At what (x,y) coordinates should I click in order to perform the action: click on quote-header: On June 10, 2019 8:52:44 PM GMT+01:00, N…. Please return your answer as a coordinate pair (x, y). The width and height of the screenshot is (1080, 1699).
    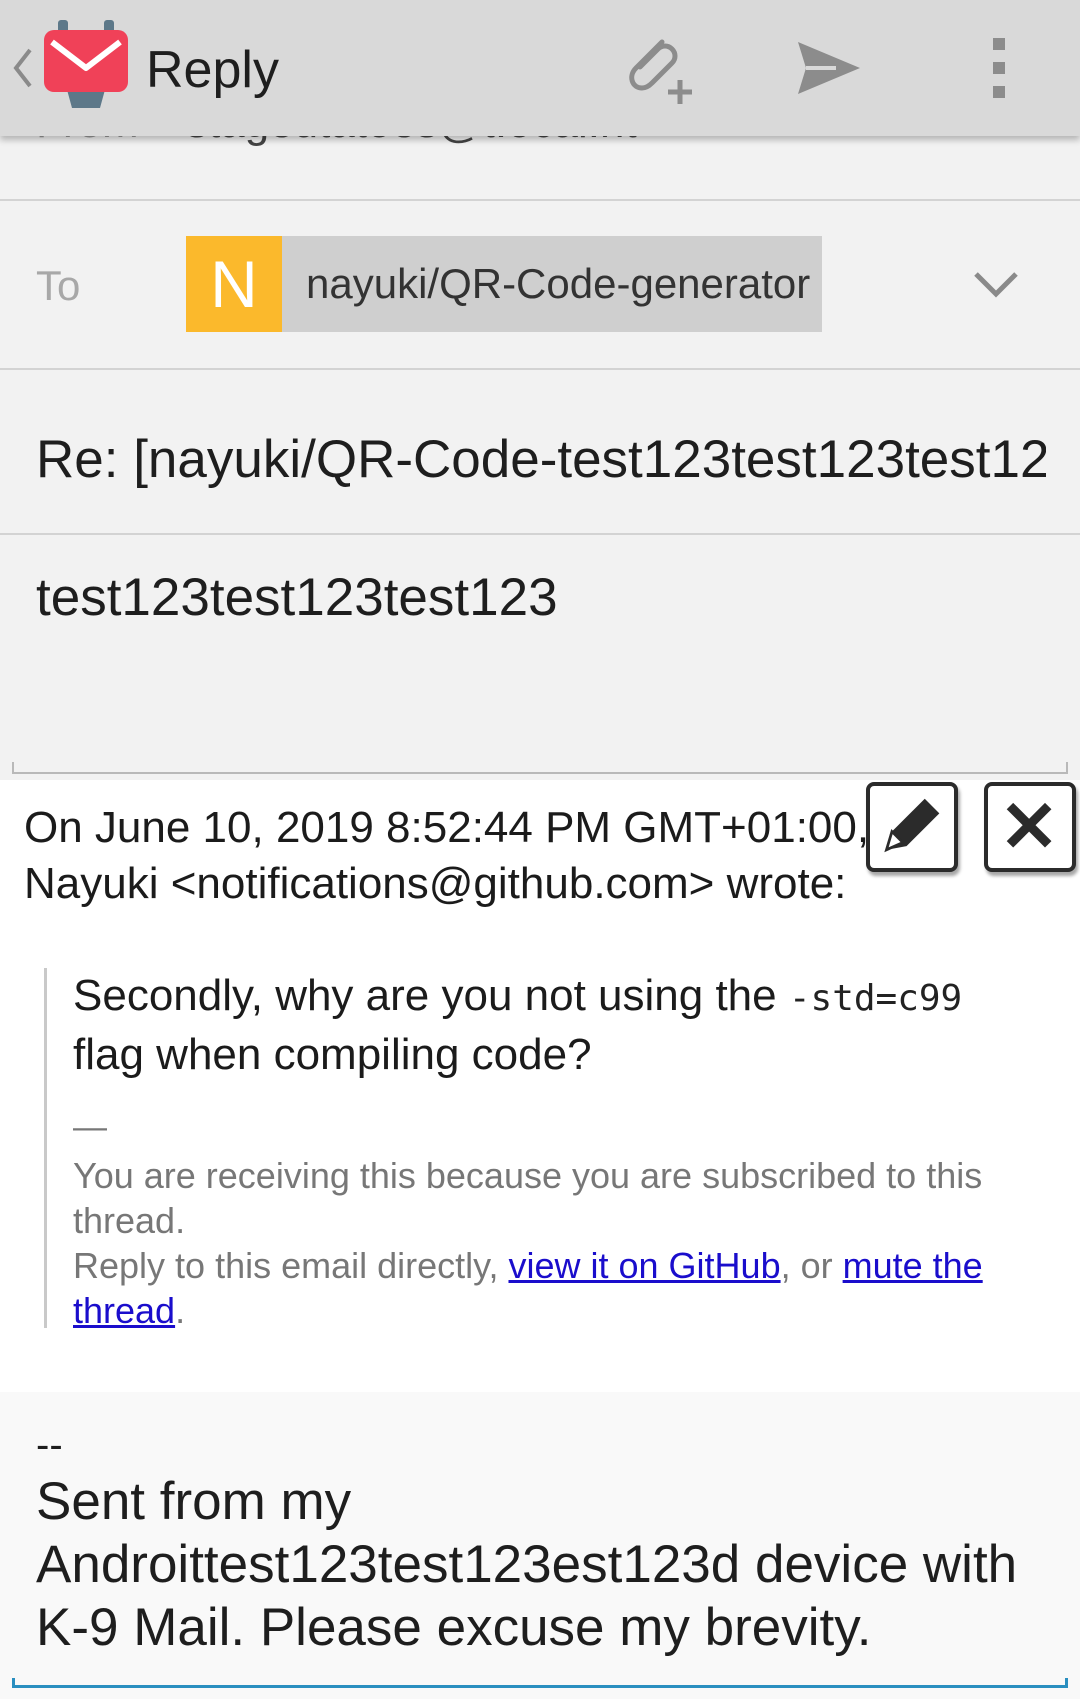
    Looking at the image, I should click on (484, 856).